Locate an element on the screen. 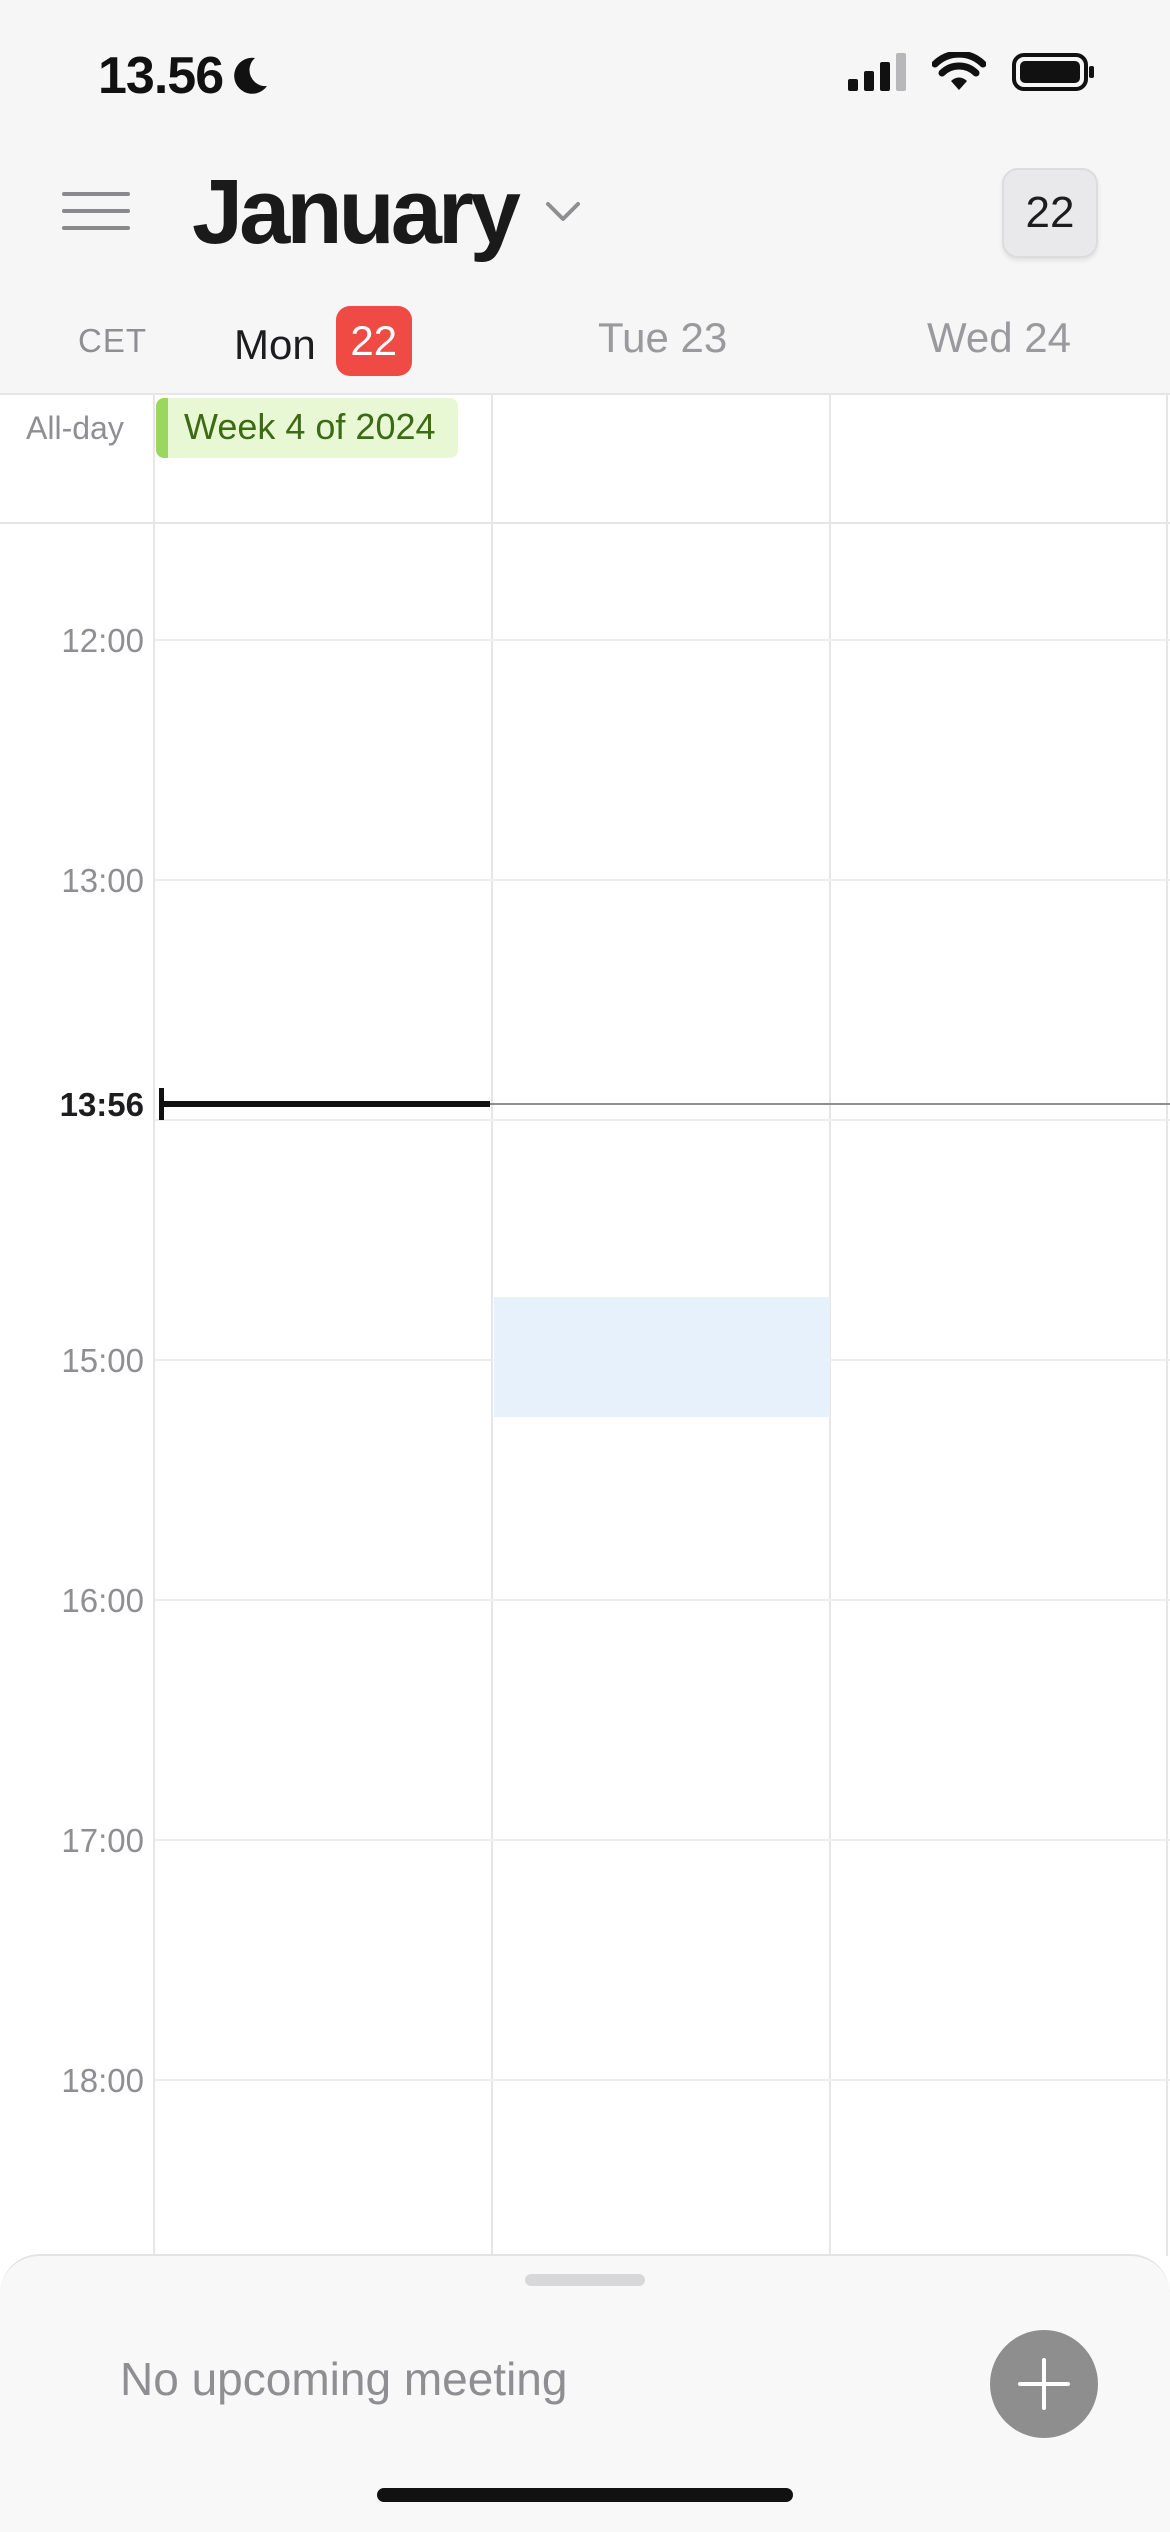 The height and width of the screenshot is (2532, 1170). cellular-signal-icon is located at coordinates (877, 72).